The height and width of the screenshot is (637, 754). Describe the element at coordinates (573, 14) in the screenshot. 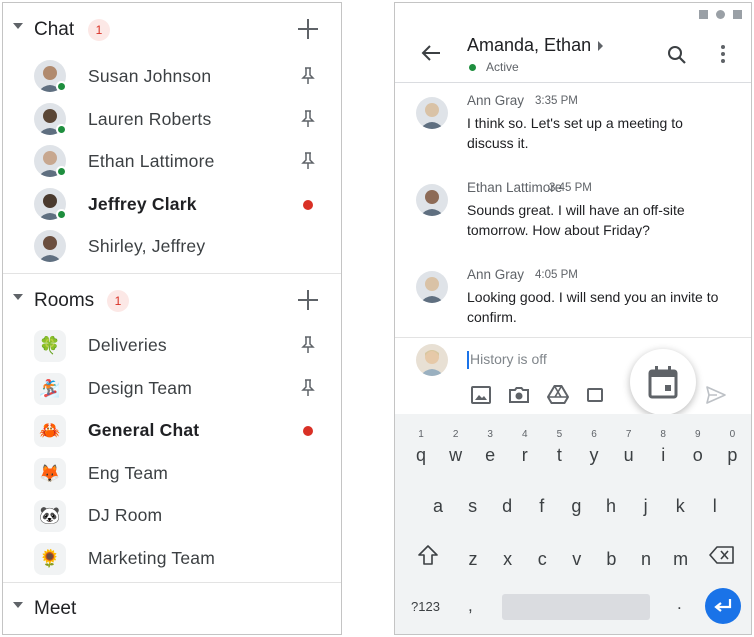

I see `status-bar` at that location.